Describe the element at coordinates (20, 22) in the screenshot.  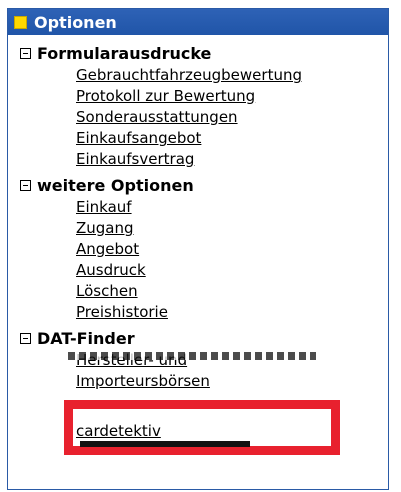
I see `panel-marker-icon` at that location.